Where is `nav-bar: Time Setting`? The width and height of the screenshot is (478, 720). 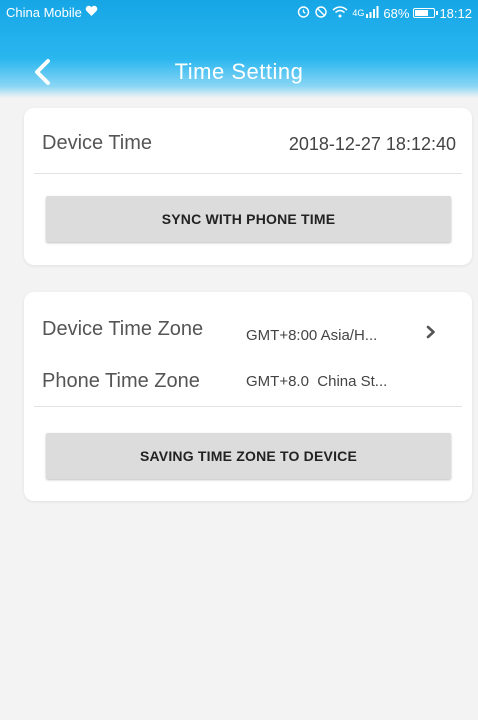
nav-bar: Time Setting is located at coordinates (239, 71).